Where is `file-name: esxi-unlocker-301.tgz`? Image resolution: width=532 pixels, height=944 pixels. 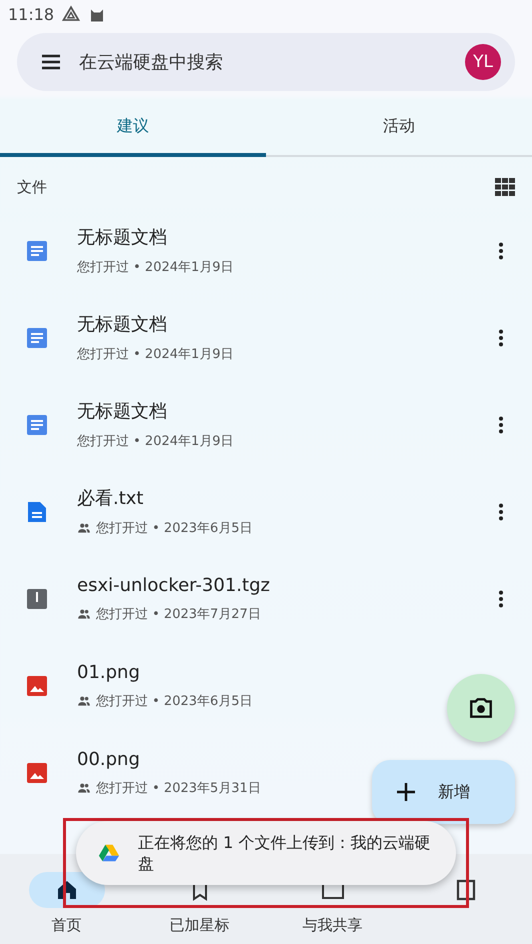 file-name: esxi-unlocker-301.tgz is located at coordinates (174, 585).